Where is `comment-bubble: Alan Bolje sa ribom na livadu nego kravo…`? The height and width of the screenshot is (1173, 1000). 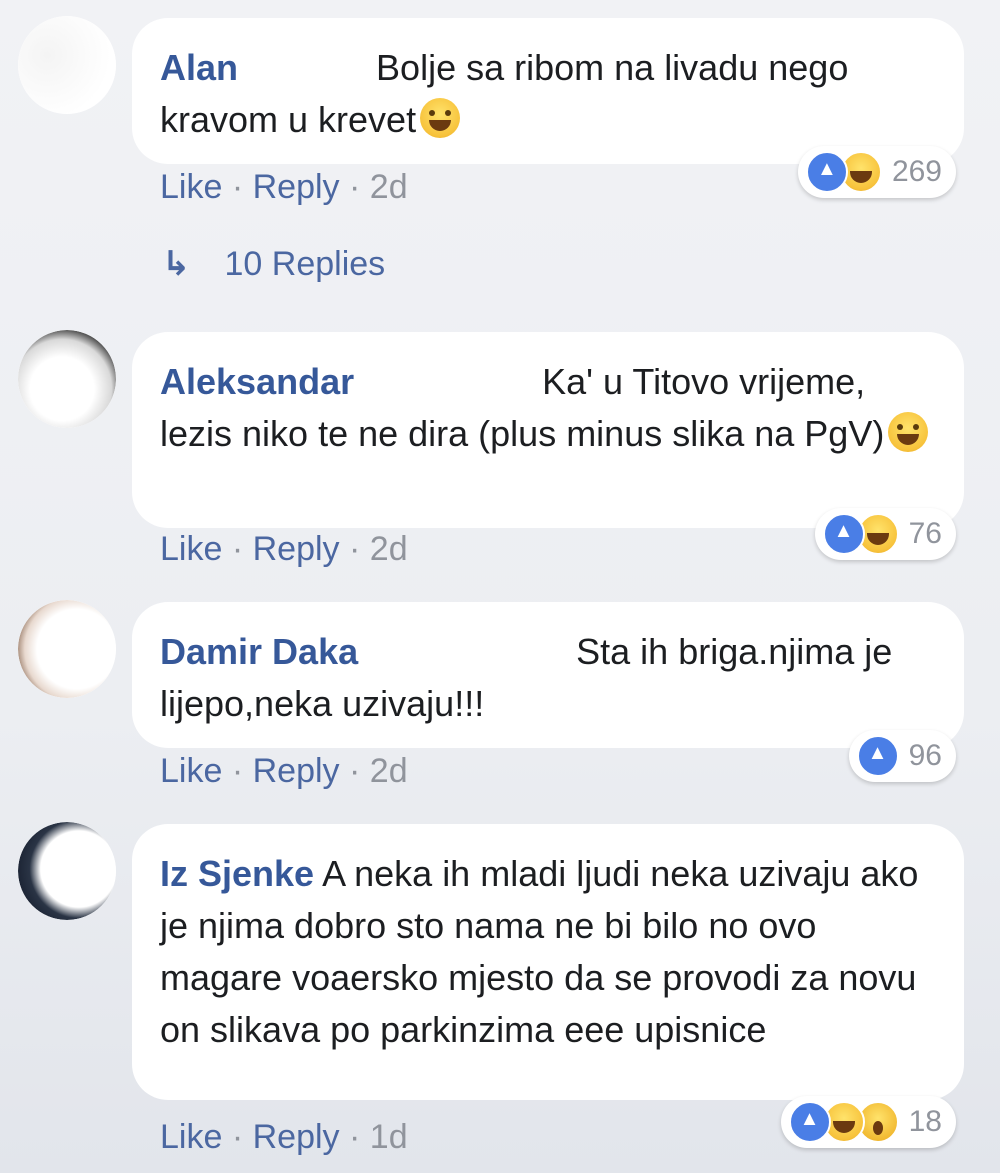
comment-bubble: Alan Bolje sa ribom na livadu nego kravo… is located at coordinates (548, 91).